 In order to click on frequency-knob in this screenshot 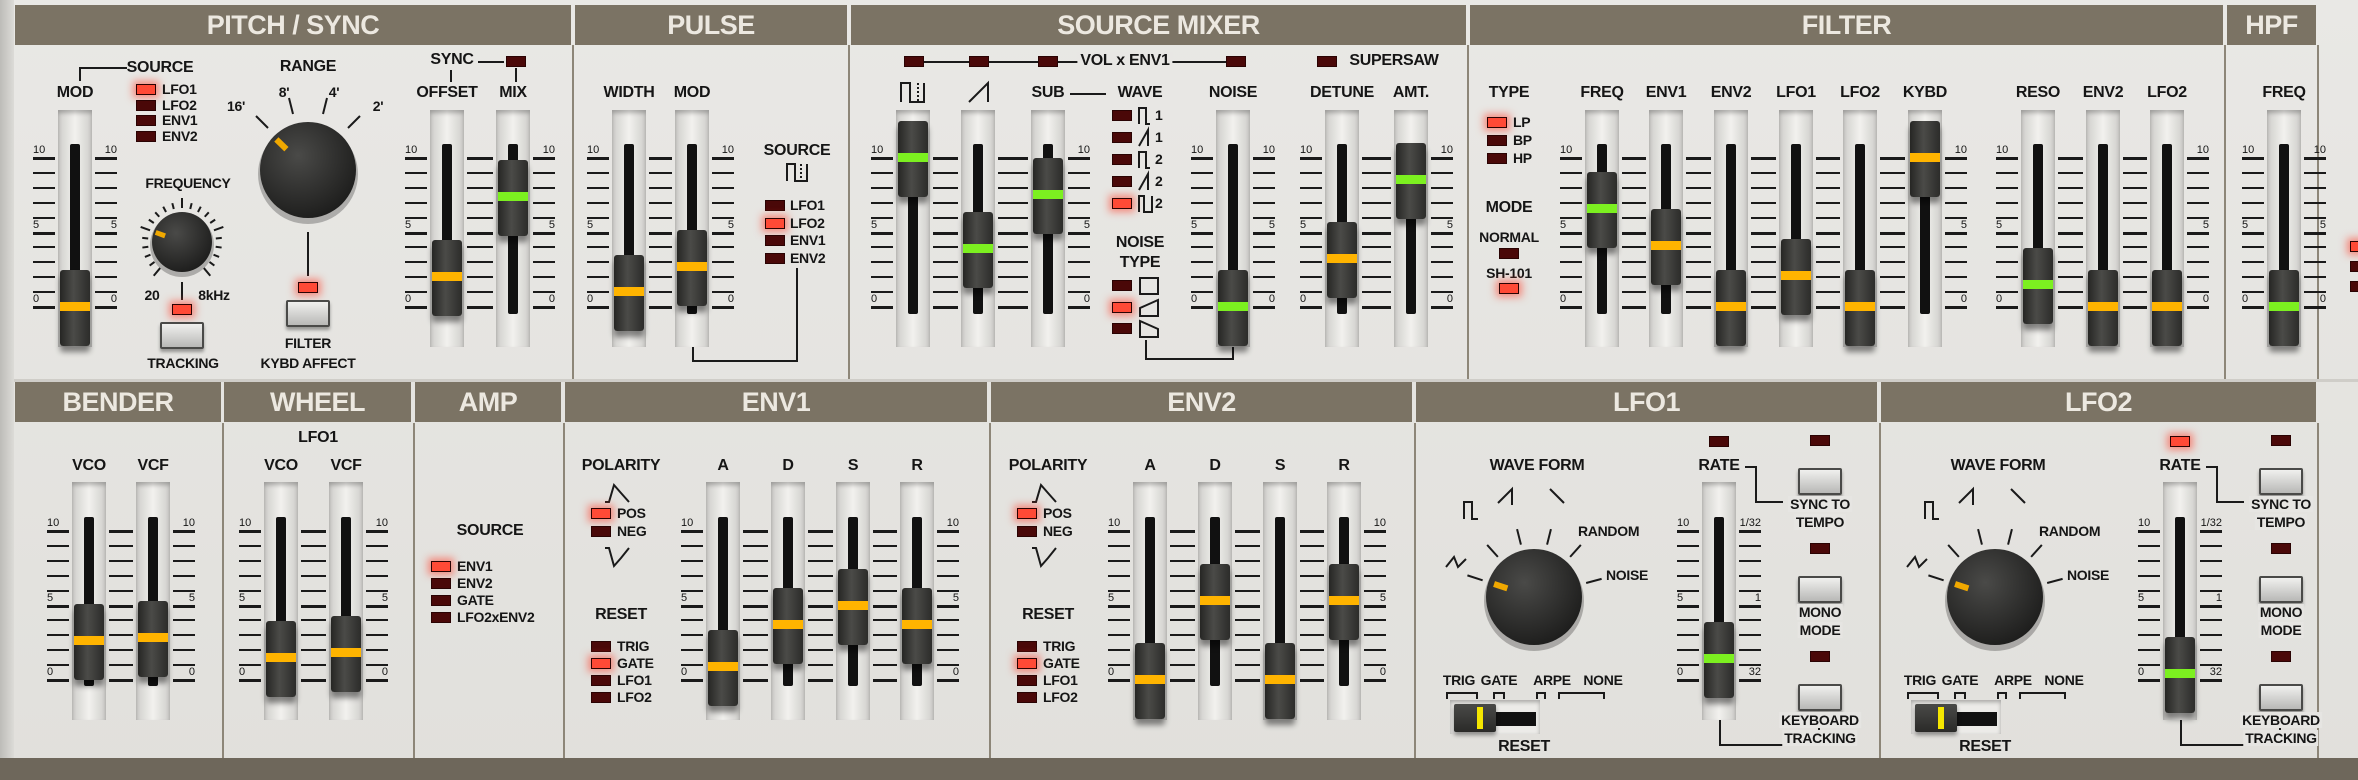, I will do `click(182, 237)`.